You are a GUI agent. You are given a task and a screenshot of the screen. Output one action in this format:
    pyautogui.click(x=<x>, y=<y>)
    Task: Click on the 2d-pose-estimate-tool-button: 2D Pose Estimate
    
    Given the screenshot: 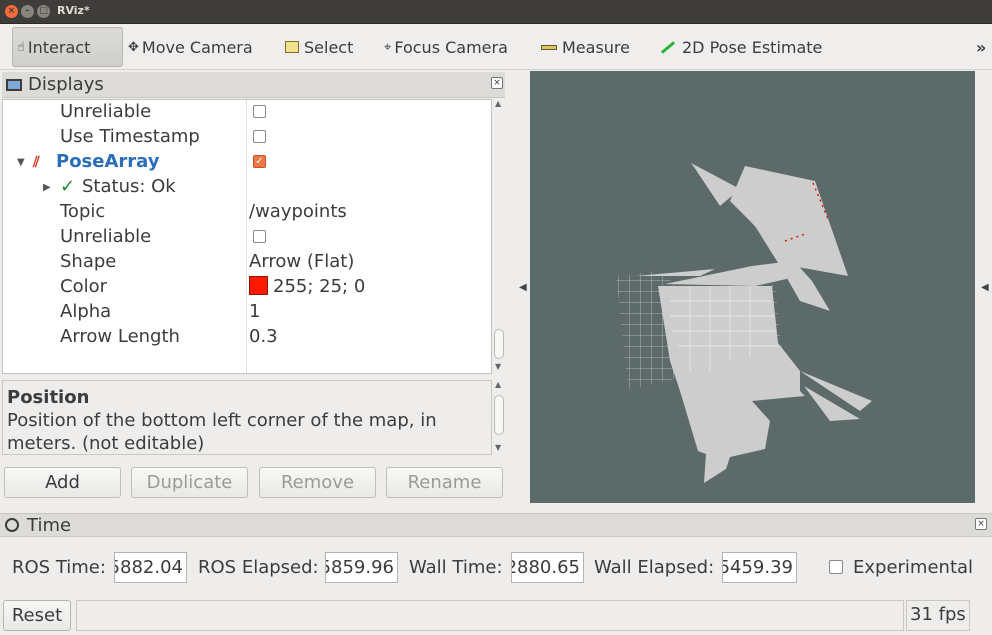 What is the action you would take?
    pyautogui.click(x=741, y=47)
    